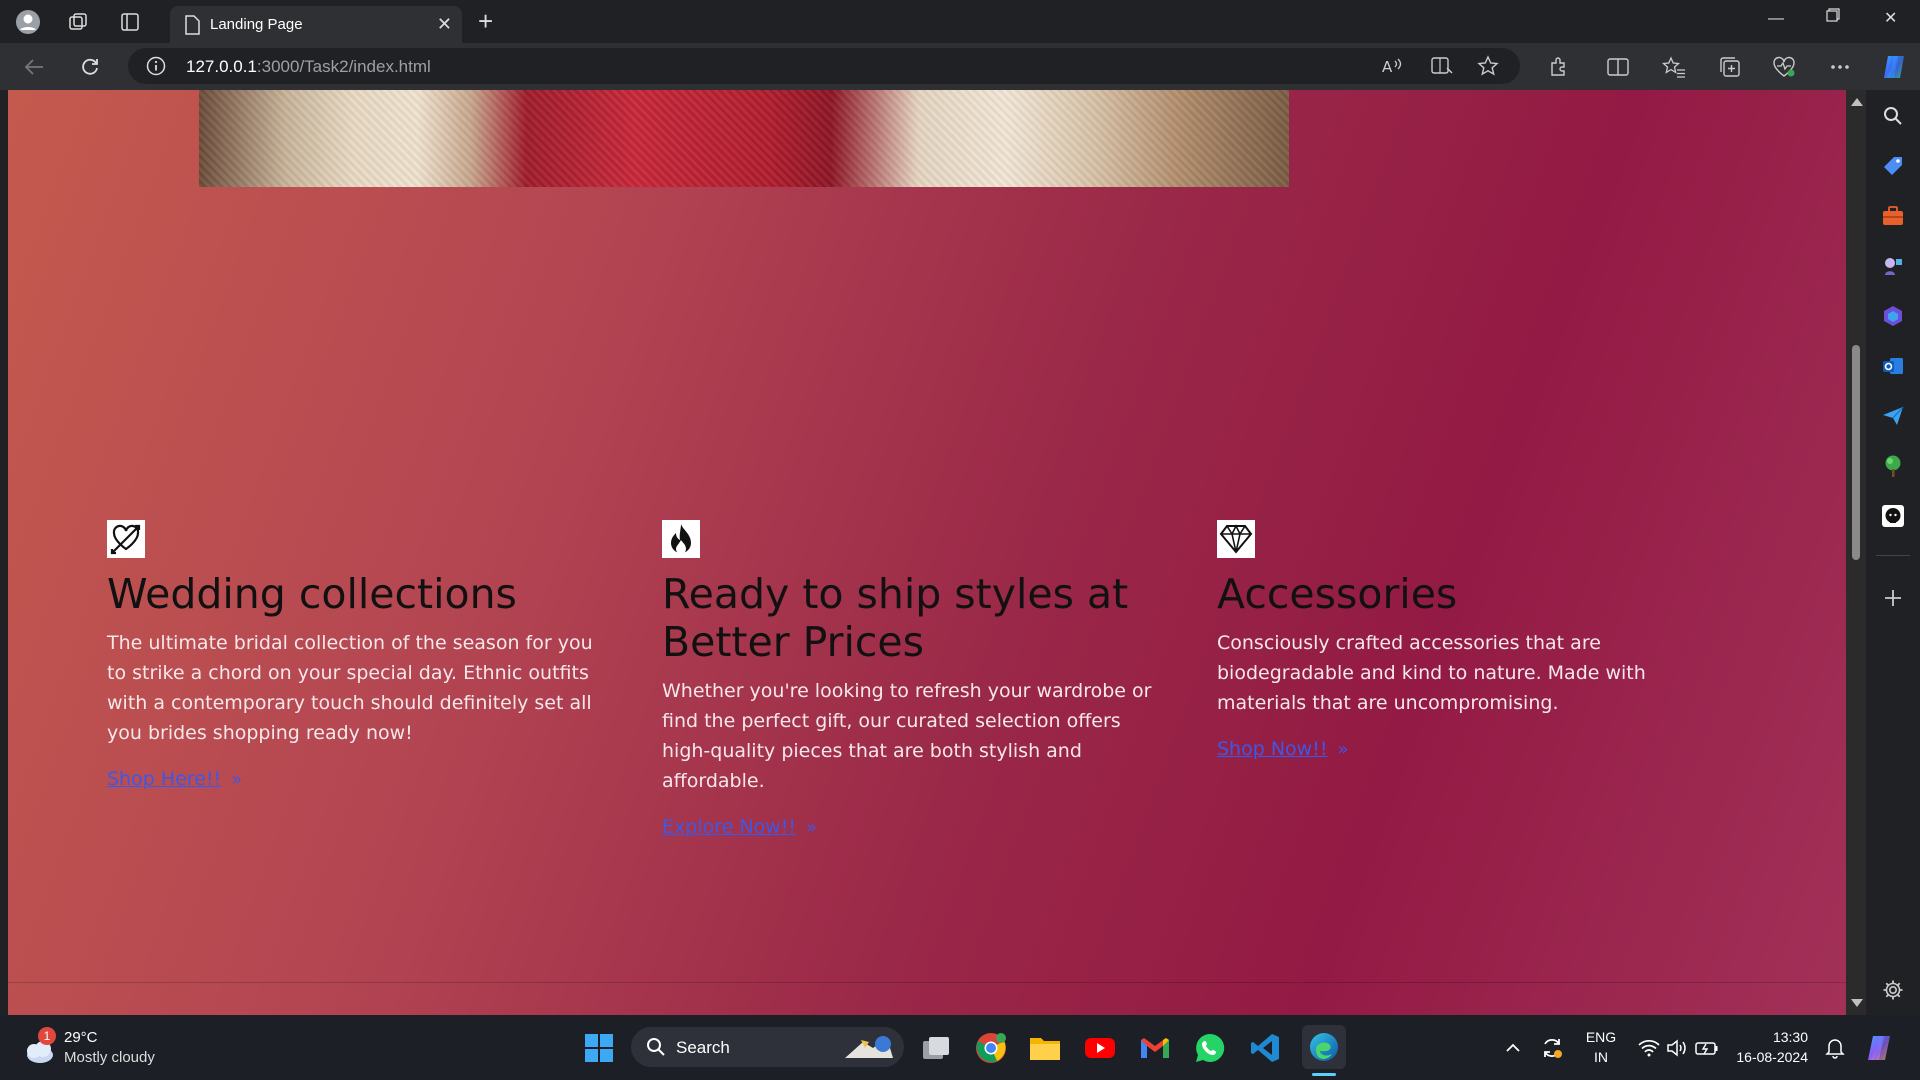 Image resolution: width=1920 pixels, height=1080 pixels. Describe the element at coordinates (1893, 990) in the screenshot. I see `sidebar-settings-gear-icon` at that location.